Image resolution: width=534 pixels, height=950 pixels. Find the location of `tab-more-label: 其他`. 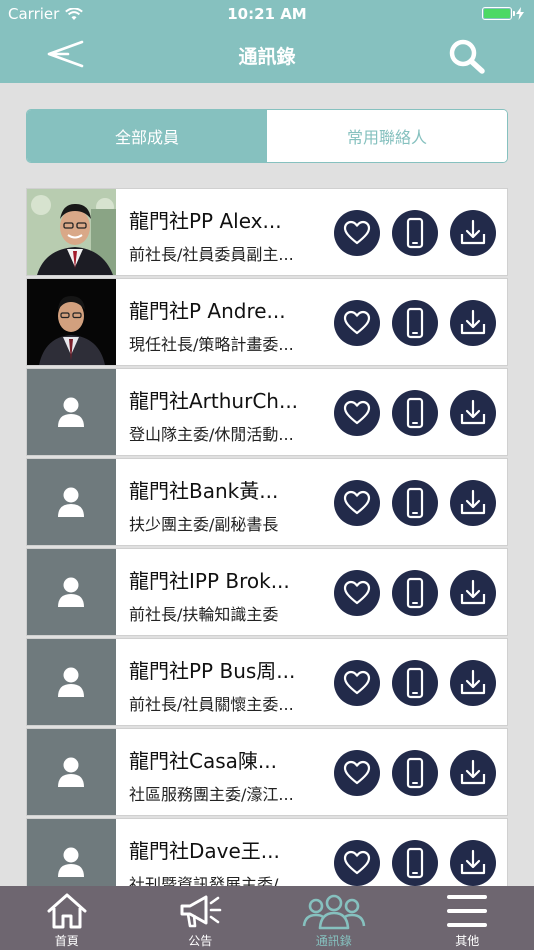

tab-more-label: 其他 is located at coordinates (467, 941).